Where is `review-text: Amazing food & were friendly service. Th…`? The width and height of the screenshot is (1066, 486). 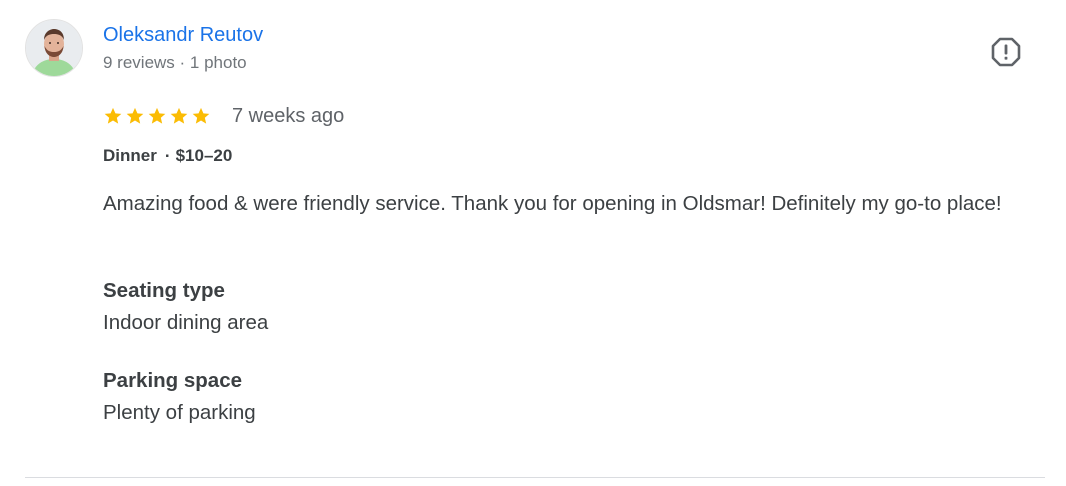 review-text: Amazing food & were friendly service. Th… is located at coordinates (552, 203).